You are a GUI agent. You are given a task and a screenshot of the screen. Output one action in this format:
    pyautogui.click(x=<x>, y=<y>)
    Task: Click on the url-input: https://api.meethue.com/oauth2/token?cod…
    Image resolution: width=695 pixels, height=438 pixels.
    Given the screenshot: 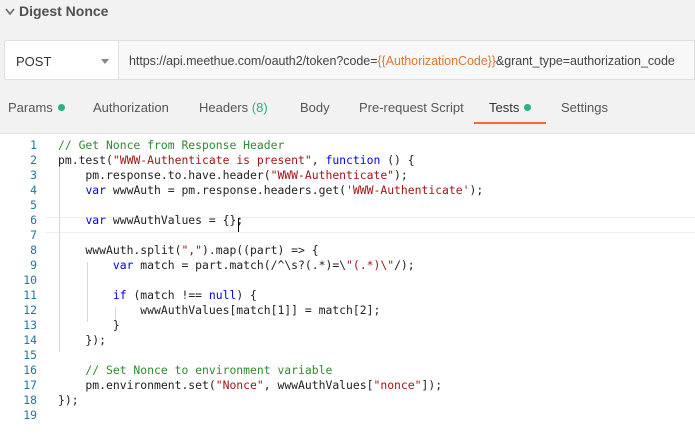 What is the action you would take?
    pyautogui.click(x=406, y=60)
    